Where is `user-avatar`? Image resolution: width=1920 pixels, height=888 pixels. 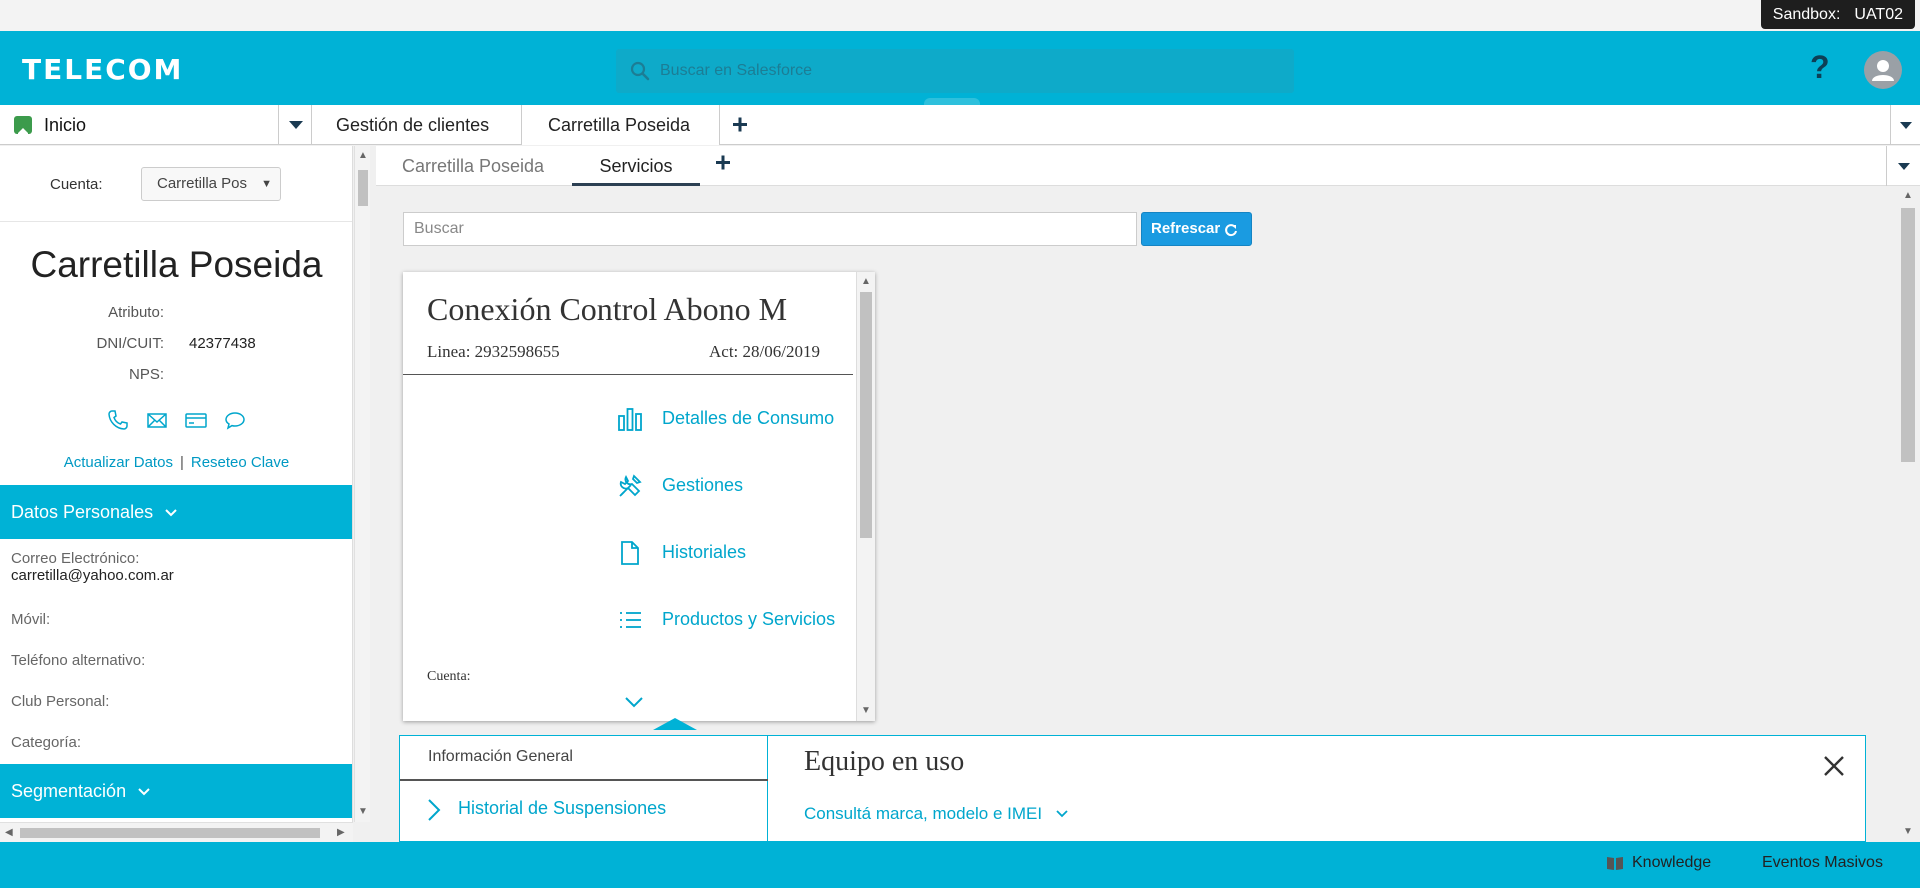 user-avatar is located at coordinates (1883, 70).